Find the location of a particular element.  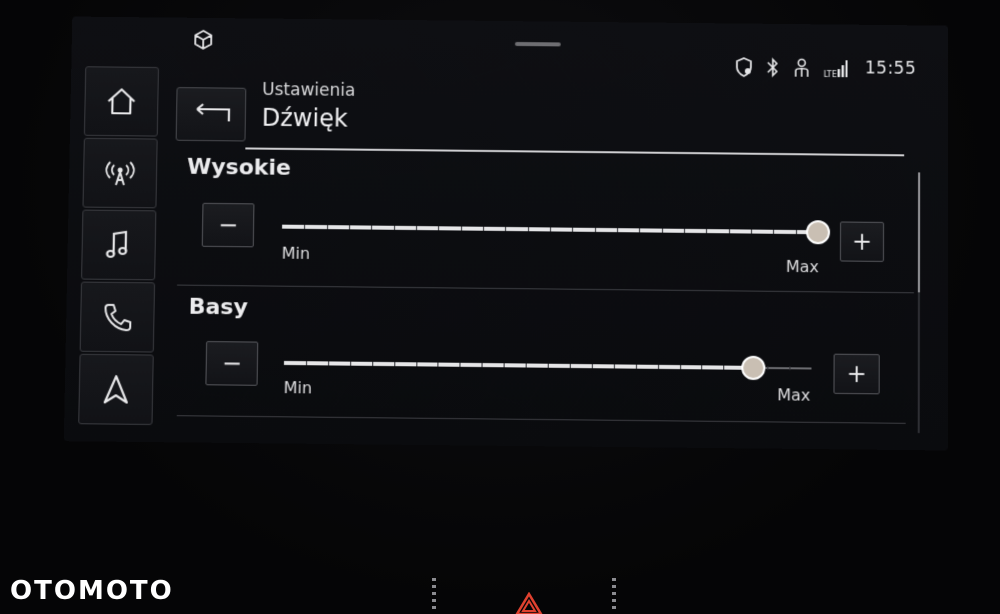

nav-item-navigation is located at coordinates (116, 389).